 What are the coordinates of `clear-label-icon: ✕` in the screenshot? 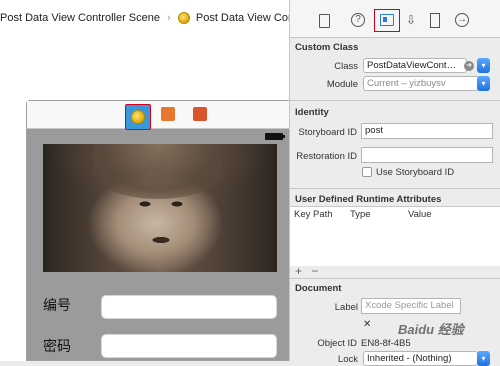 It's located at (367, 324).